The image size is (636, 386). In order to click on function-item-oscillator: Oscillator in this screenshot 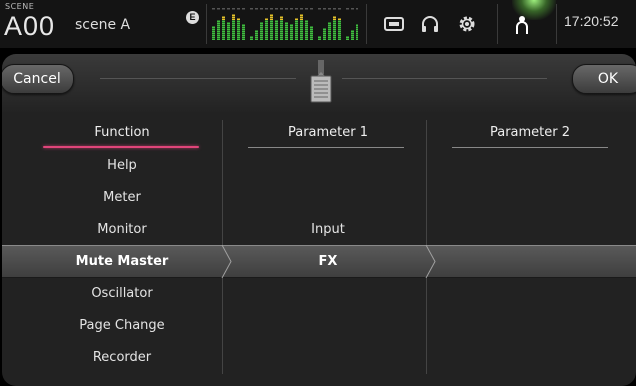, I will do `click(122, 293)`.